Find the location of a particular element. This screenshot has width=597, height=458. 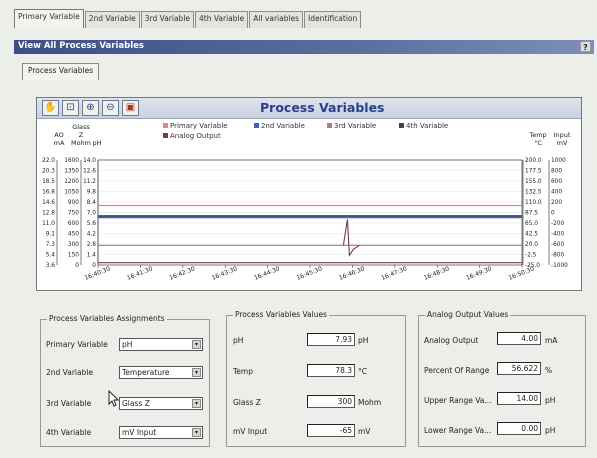

x-tick-label: 16:47:30 is located at coordinates (394, 273).